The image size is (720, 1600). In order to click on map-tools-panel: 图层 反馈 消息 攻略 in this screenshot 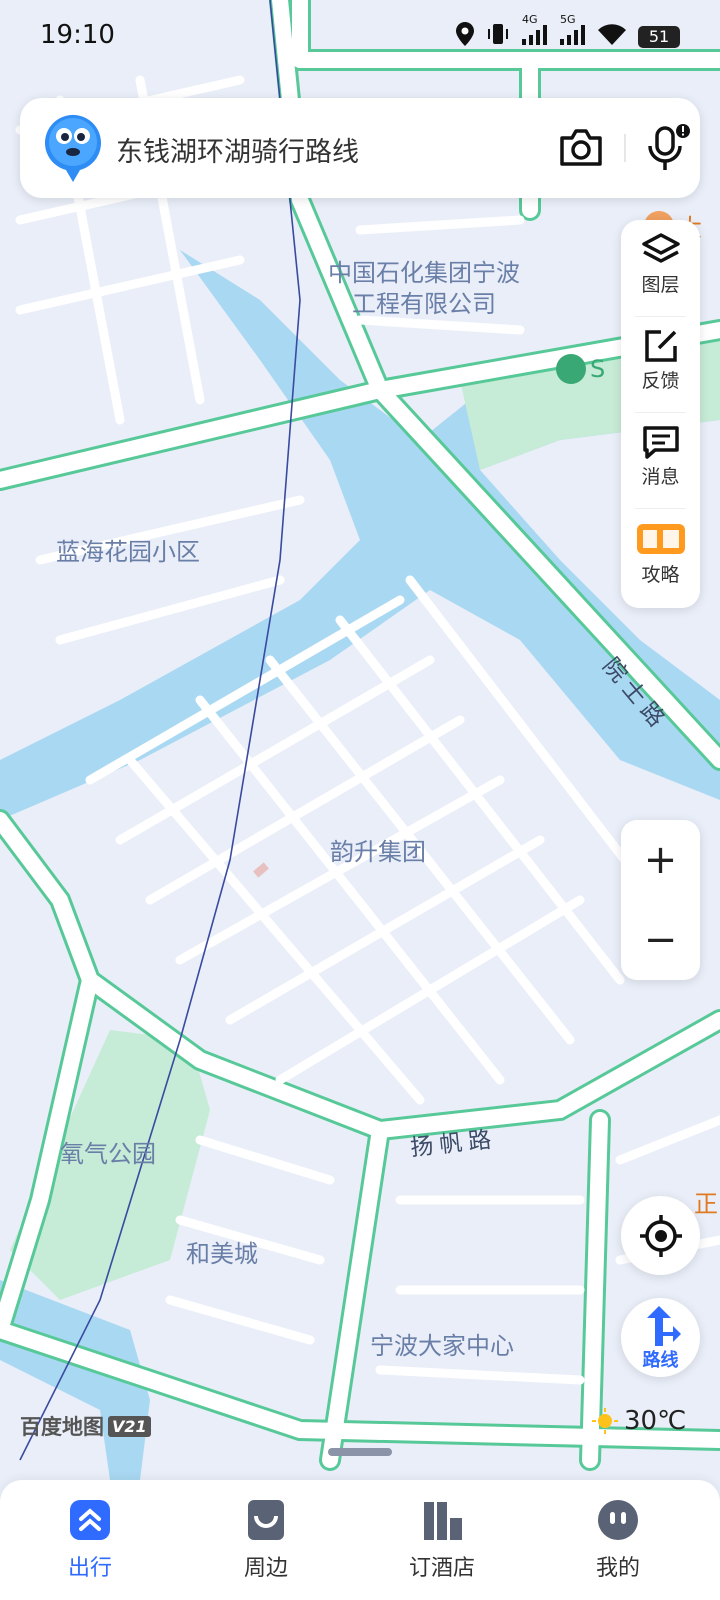, I will do `click(660, 414)`.